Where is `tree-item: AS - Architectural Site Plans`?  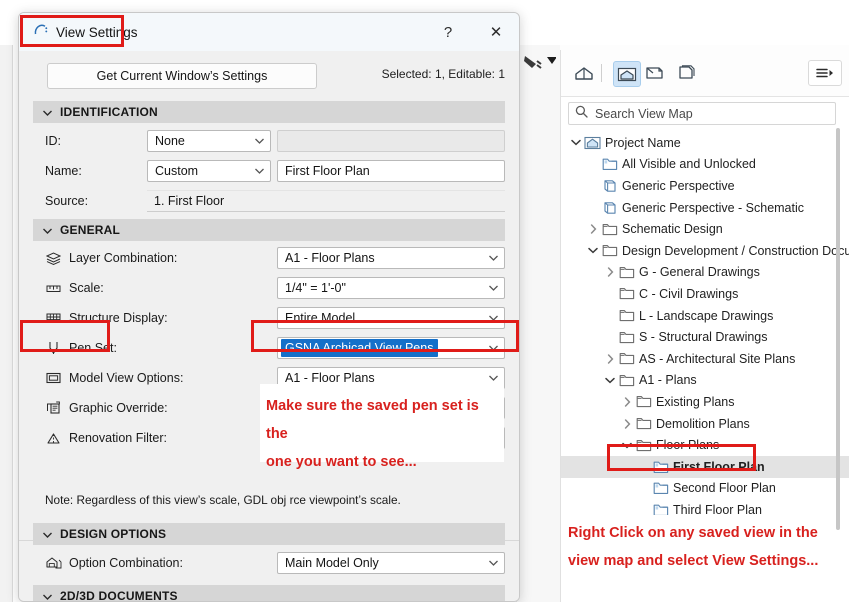 tree-item: AS - Architectural Site Plans is located at coordinates (705, 359).